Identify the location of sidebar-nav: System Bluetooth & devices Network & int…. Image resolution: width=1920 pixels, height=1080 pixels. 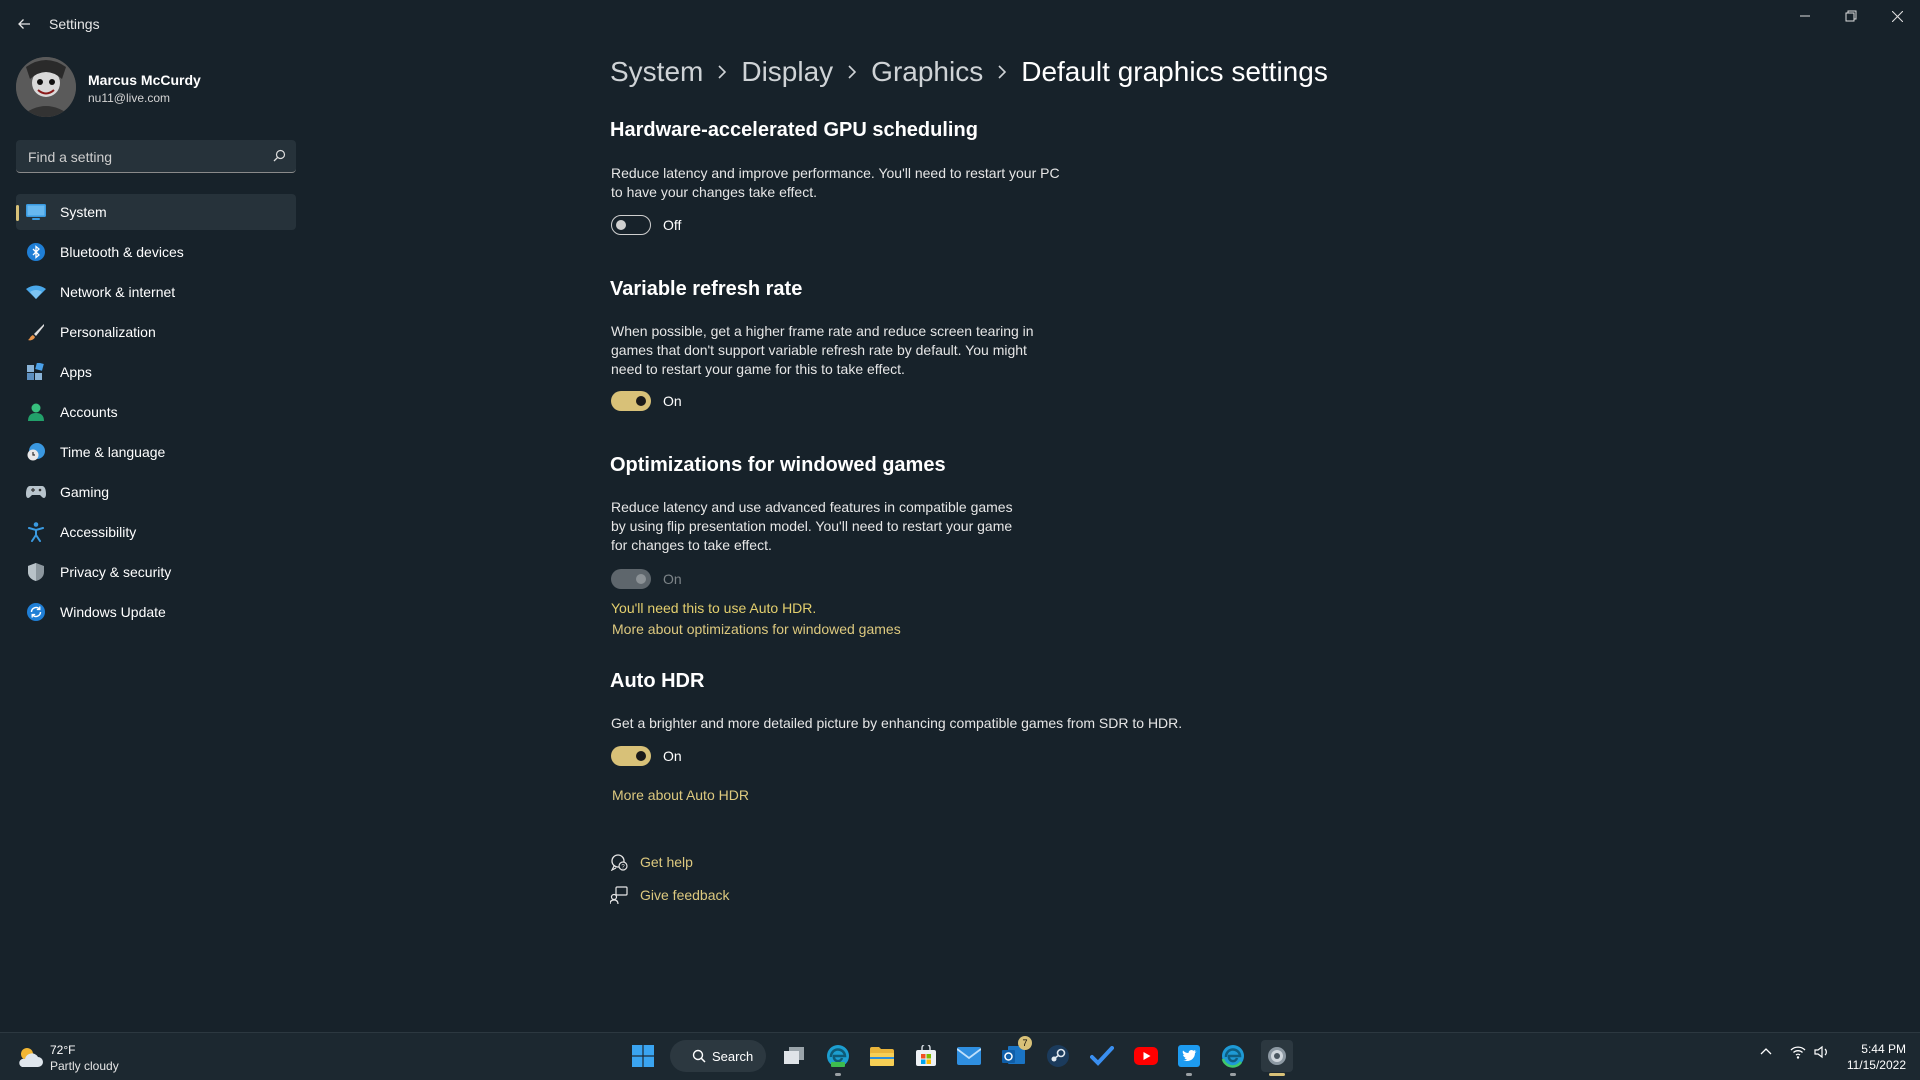
(156, 414).